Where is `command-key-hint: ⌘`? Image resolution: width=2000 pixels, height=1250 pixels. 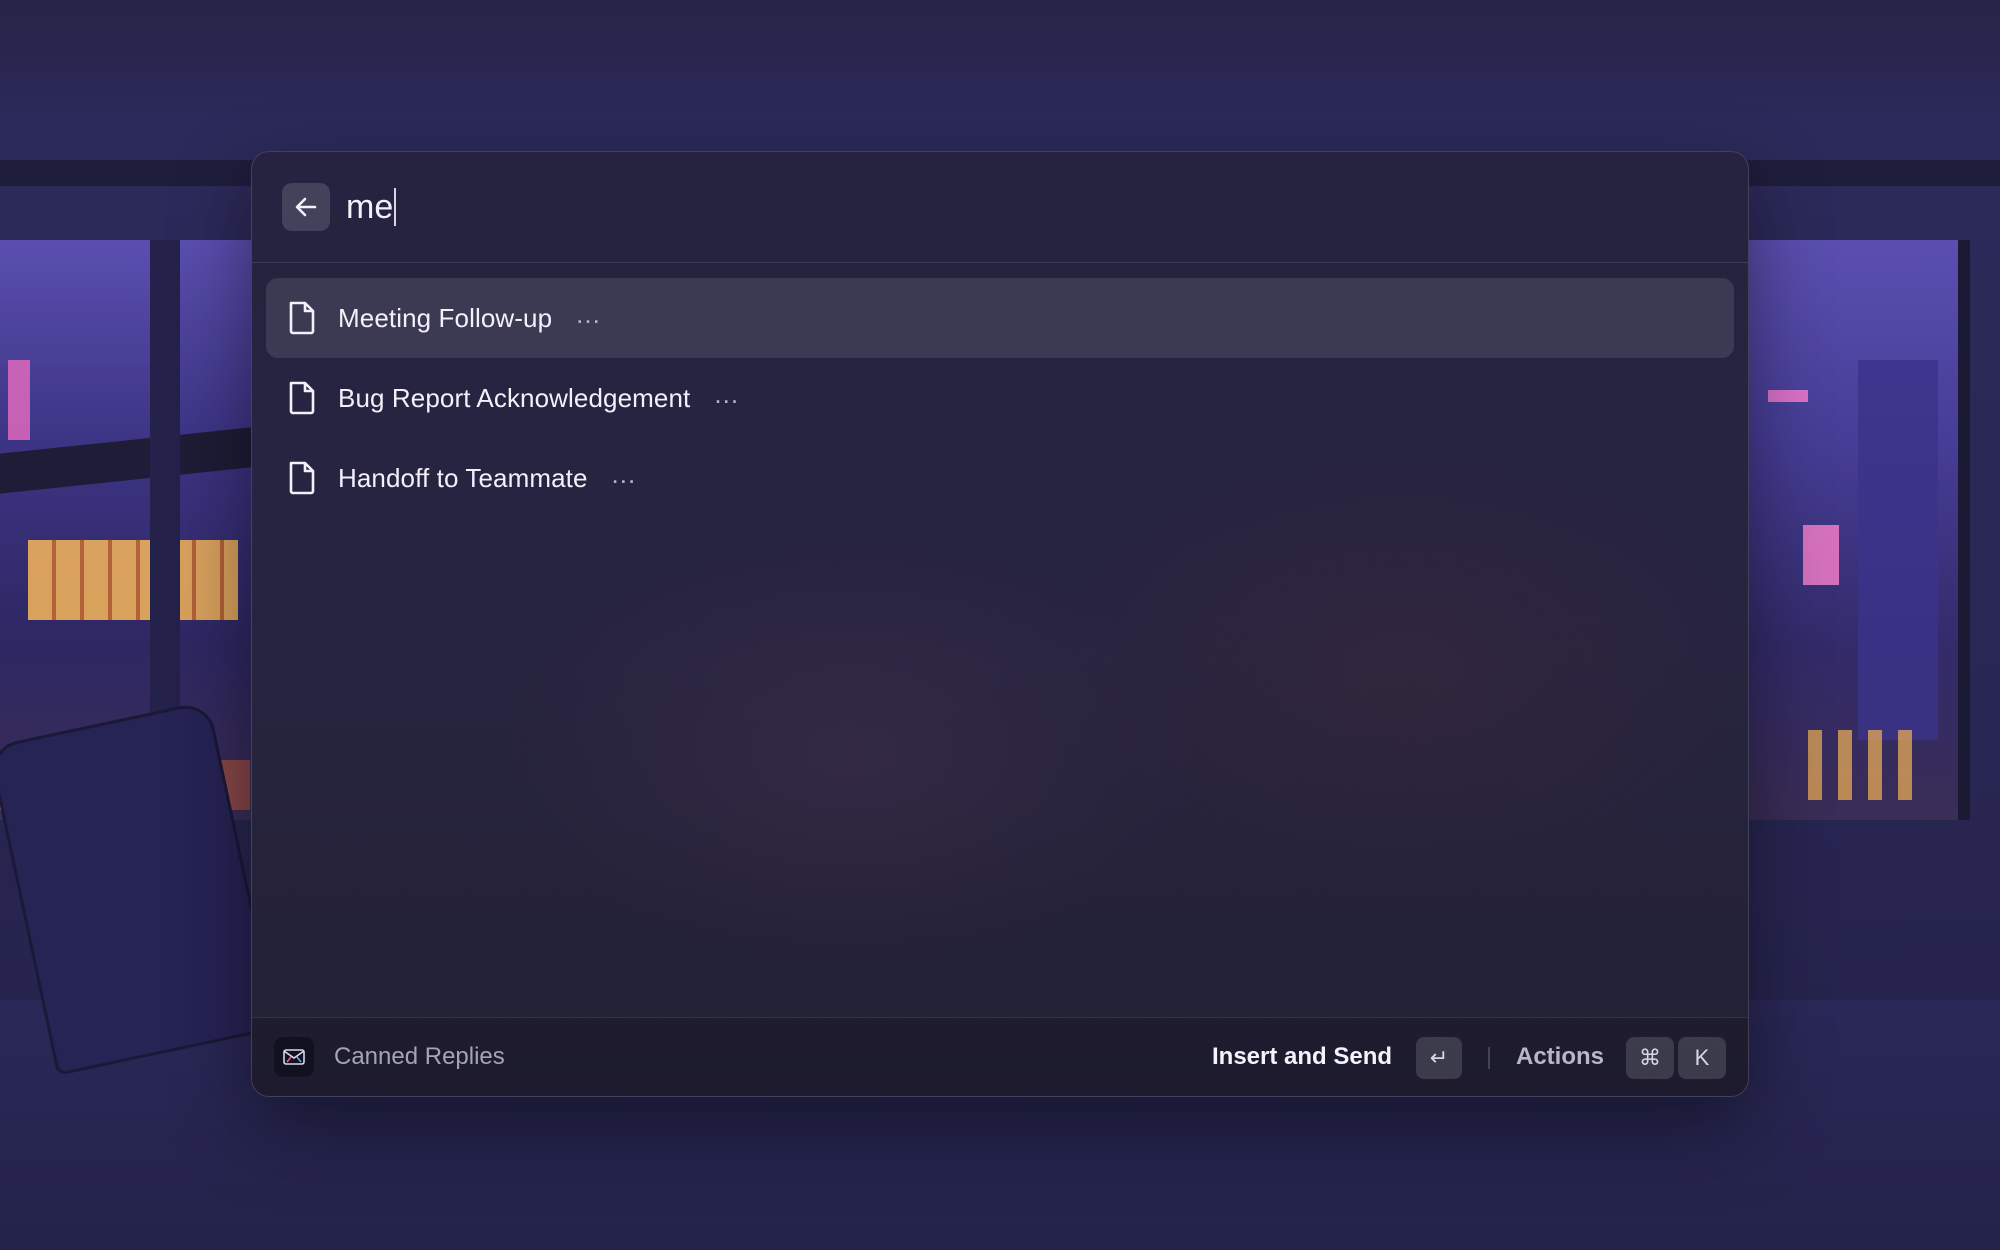 command-key-hint: ⌘ is located at coordinates (1650, 1058).